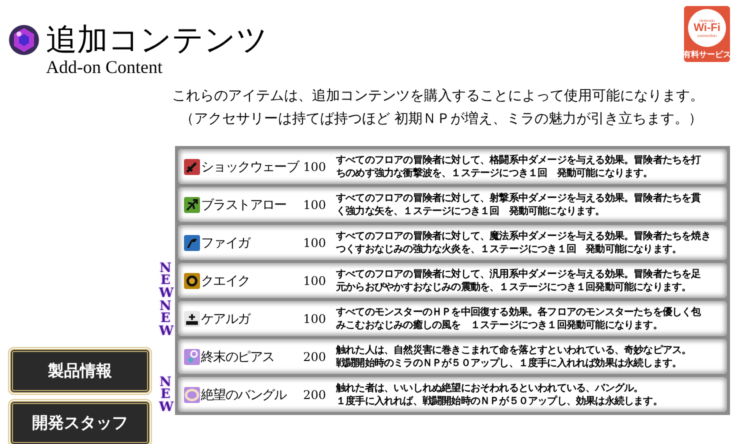 Image resolution: width=740 pixels, height=444 pixels. What do you see at coordinates (157, 40) in the screenshot?
I see `page-title: 追加コンテンツ` at bounding box center [157, 40].